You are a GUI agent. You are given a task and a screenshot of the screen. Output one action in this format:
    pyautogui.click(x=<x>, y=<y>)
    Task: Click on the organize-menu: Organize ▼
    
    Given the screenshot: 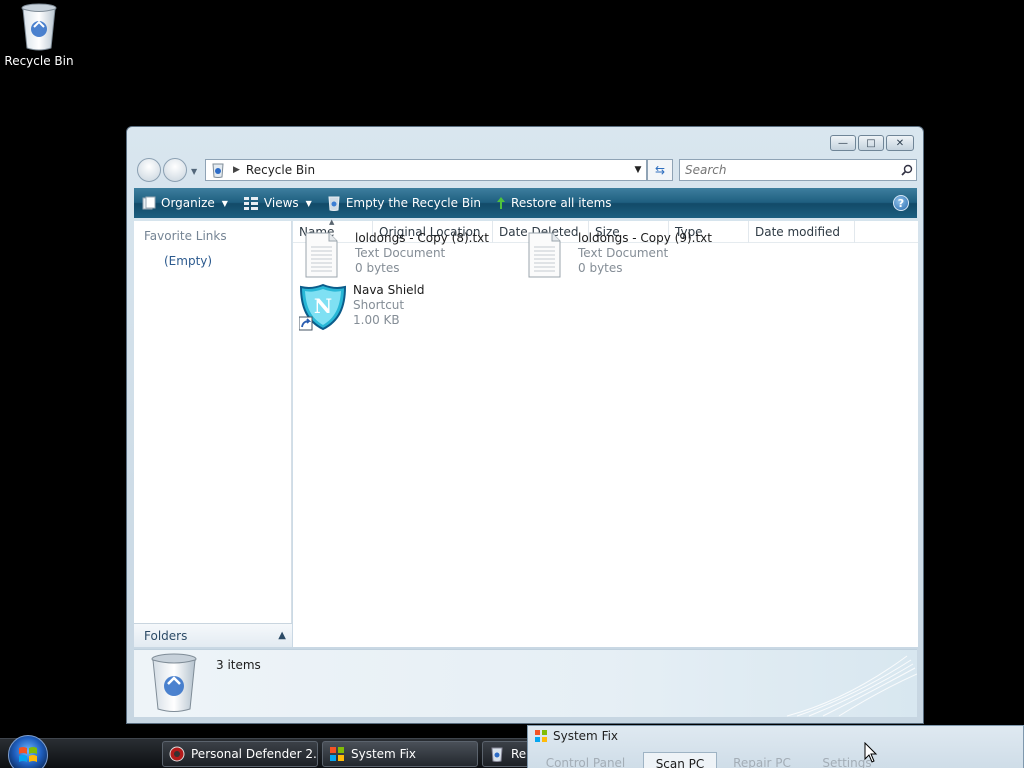 What is the action you would take?
    pyautogui.click(x=184, y=203)
    